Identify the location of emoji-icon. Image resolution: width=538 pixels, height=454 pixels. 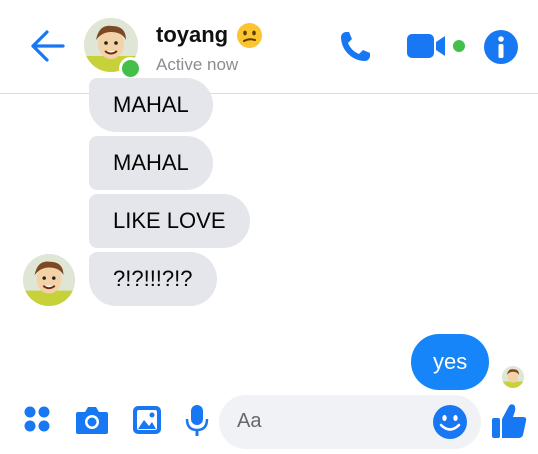
(450, 422).